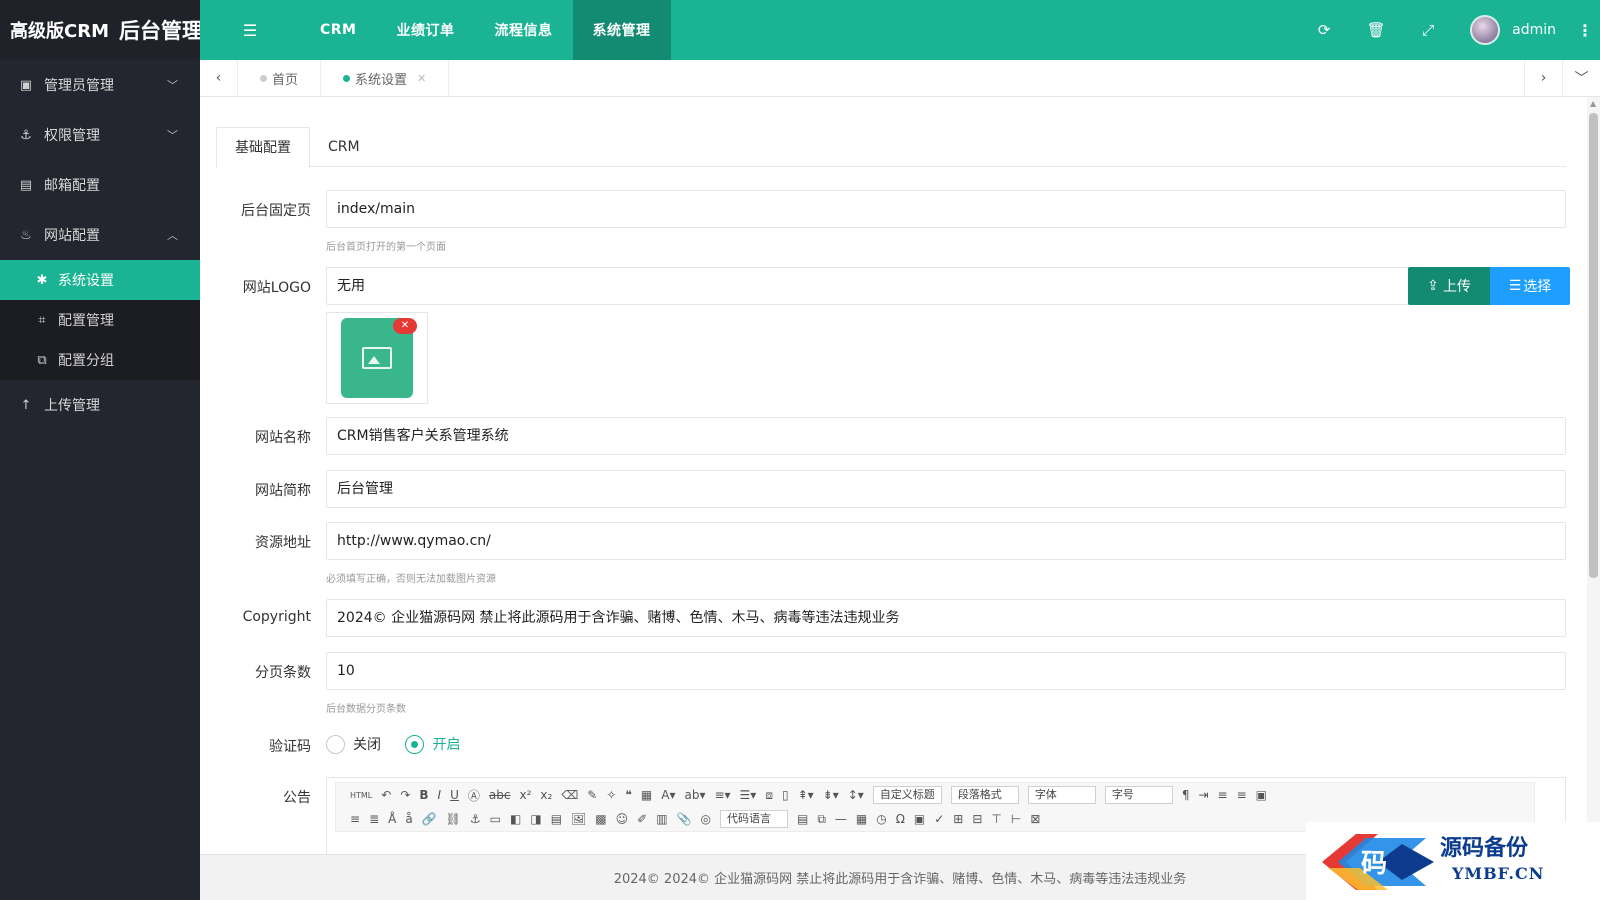 This screenshot has height=900, width=1600. I want to click on html-source-button: HTML, so click(361, 795).